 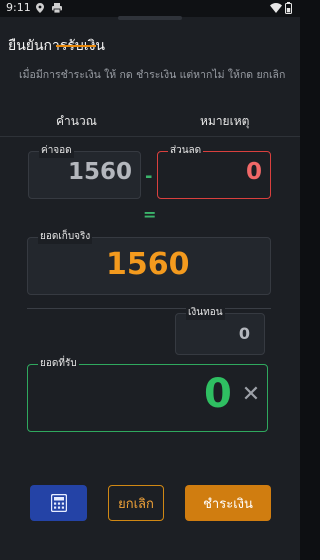 What do you see at coordinates (150, 121) in the screenshot?
I see `tab-bar: คำนวณ หมายเหตุ` at bounding box center [150, 121].